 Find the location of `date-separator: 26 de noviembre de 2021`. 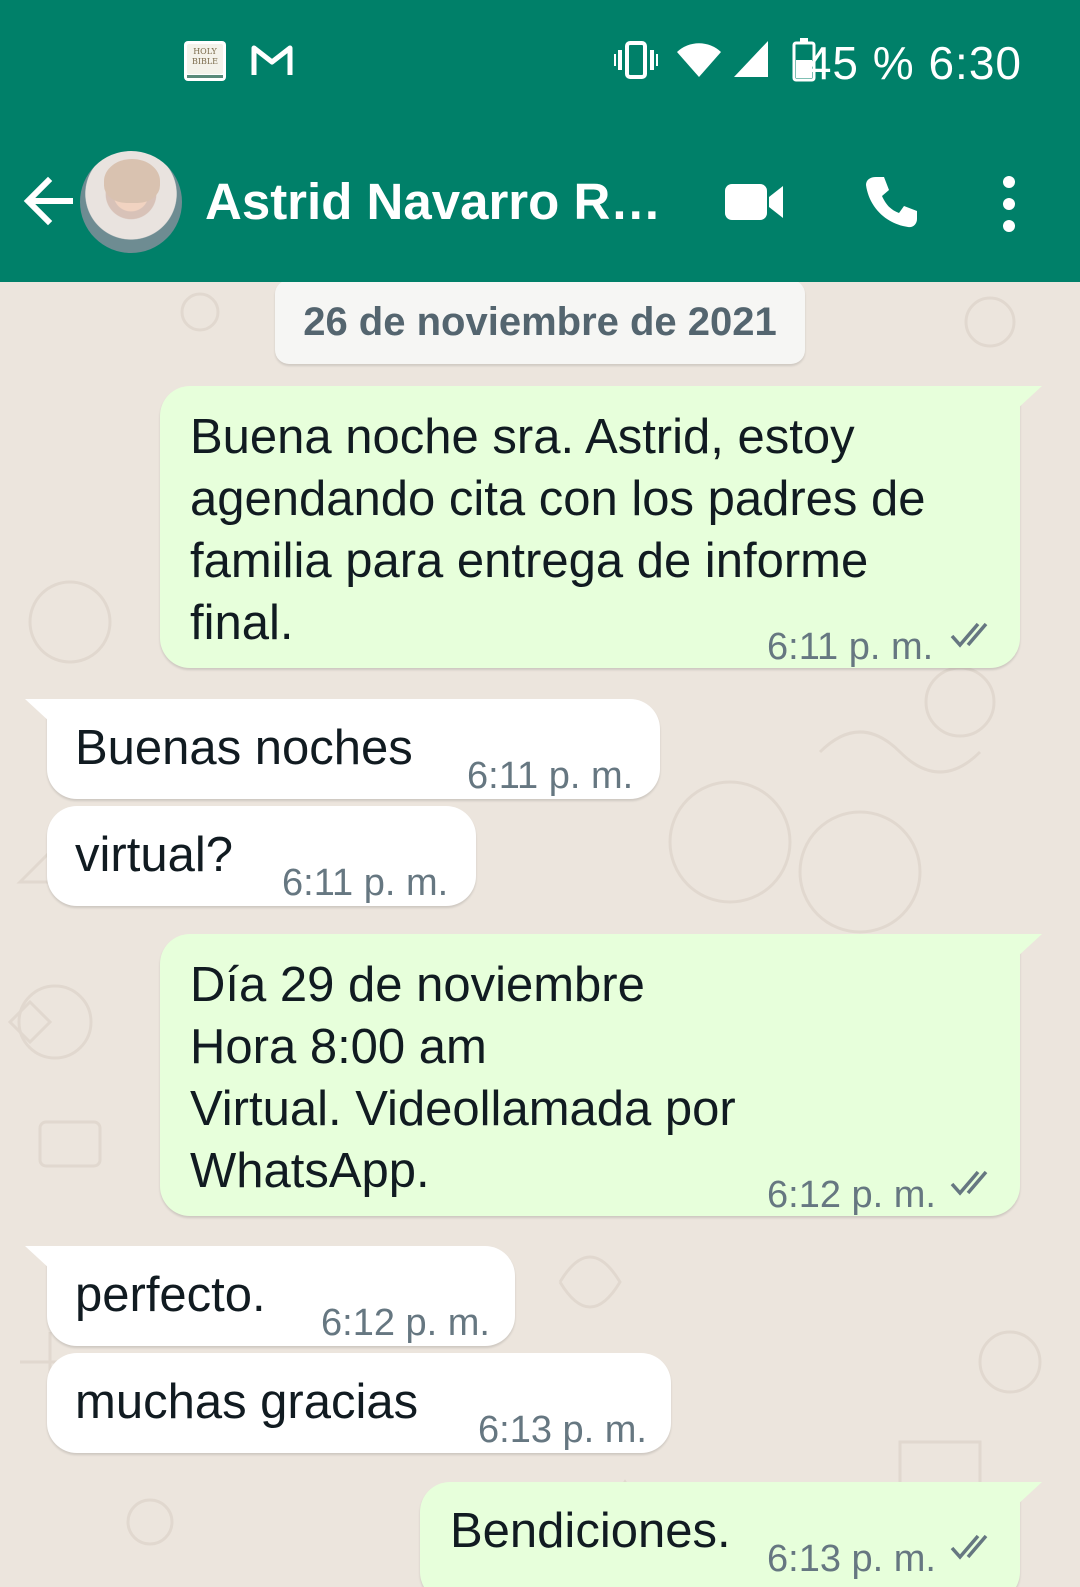

date-separator: 26 de noviembre de 2021 is located at coordinates (540, 323).